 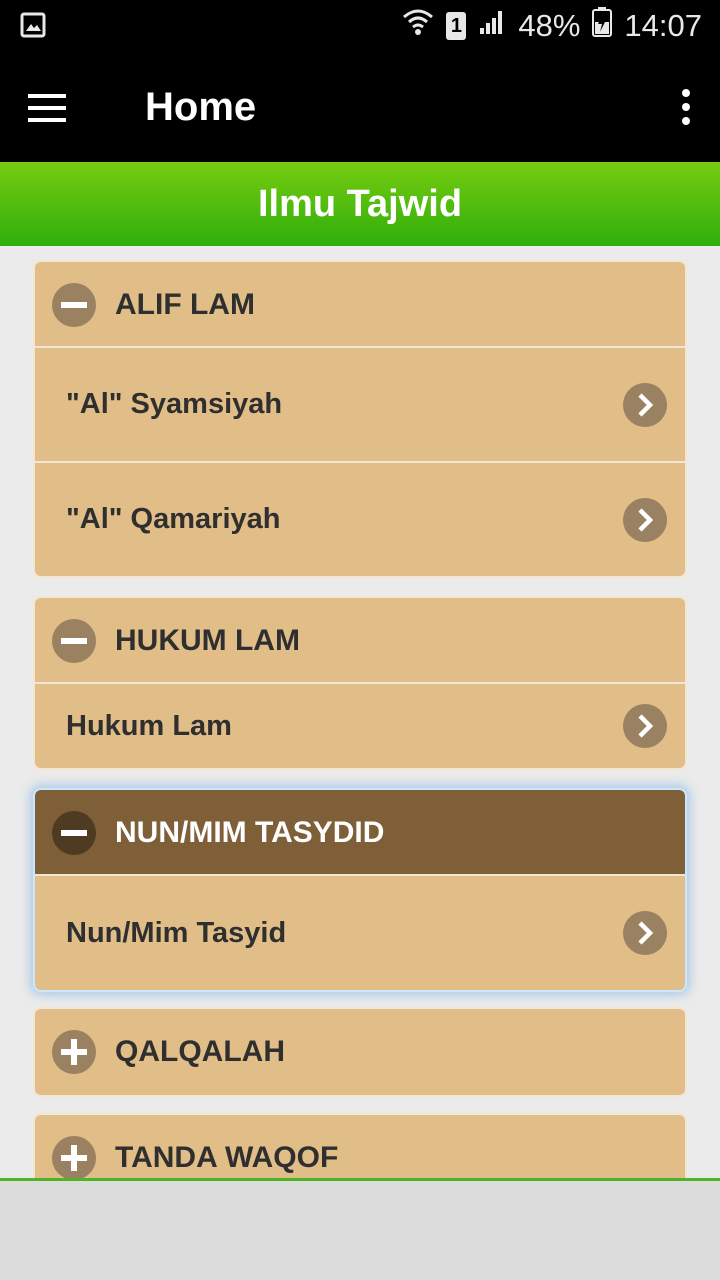 What do you see at coordinates (360, 107) in the screenshot?
I see `app-bar: Home` at bounding box center [360, 107].